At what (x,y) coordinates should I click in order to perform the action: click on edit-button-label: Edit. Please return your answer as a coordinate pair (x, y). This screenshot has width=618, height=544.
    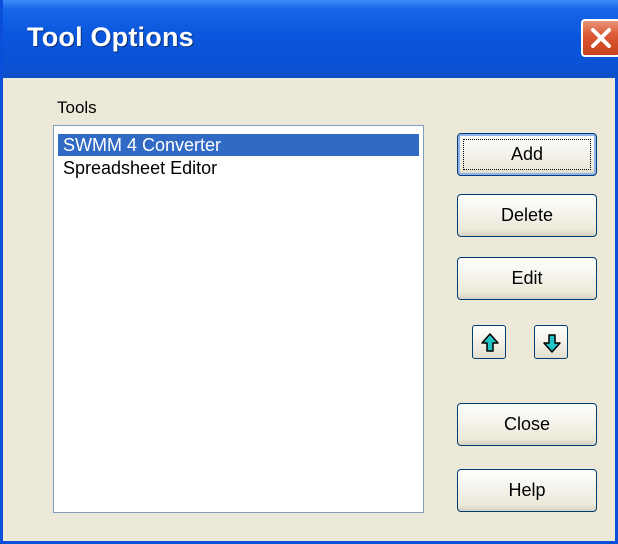
    Looking at the image, I should click on (527, 278).